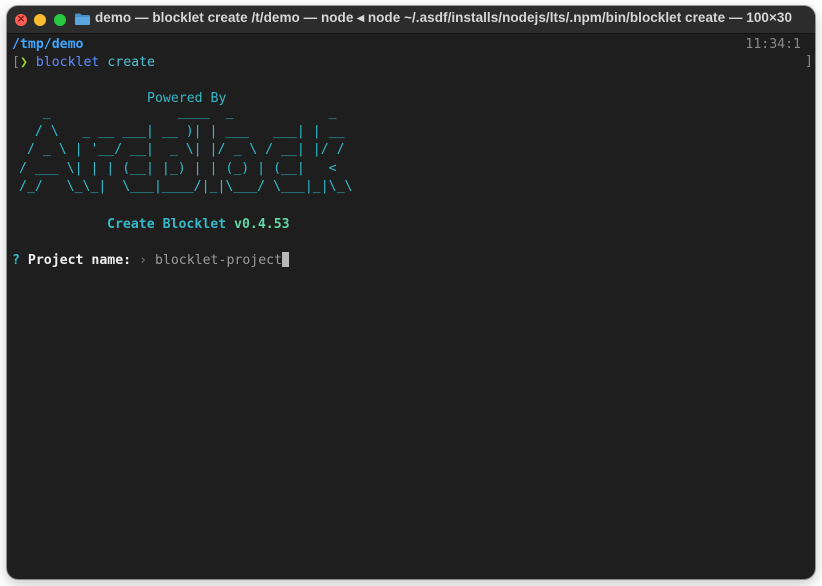 The width and height of the screenshot is (822, 586). What do you see at coordinates (809, 61) in the screenshot?
I see `prompt-right-bracket: ]` at bounding box center [809, 61].